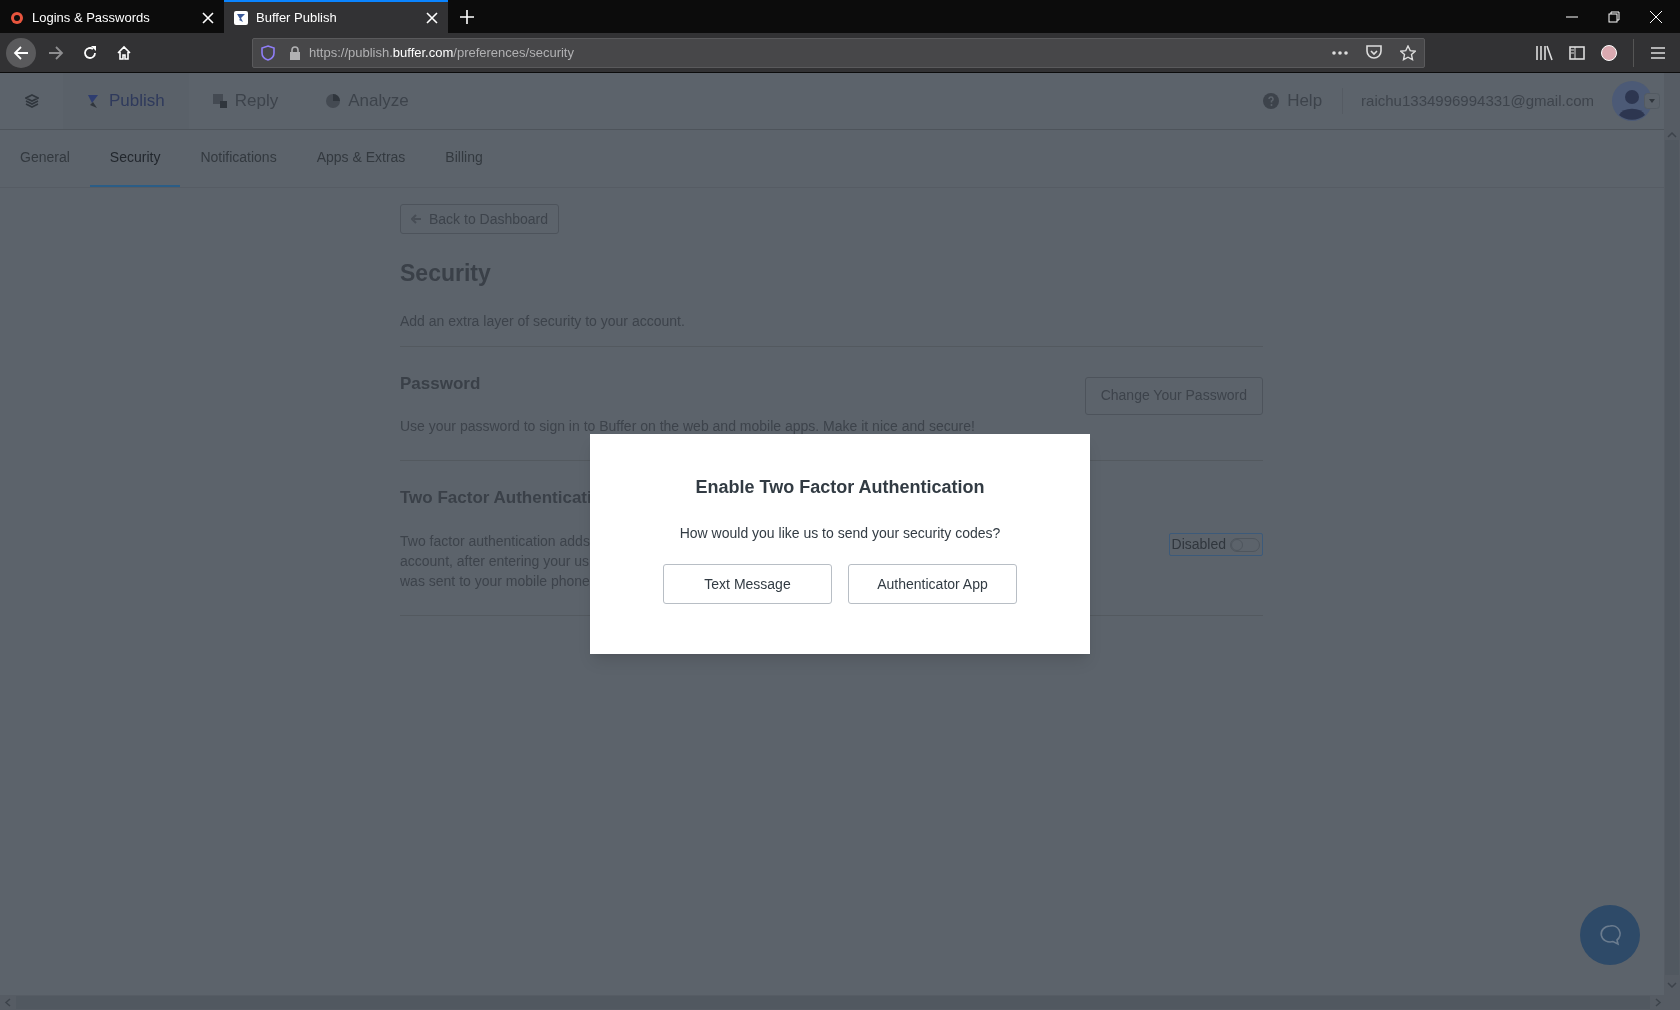 This screenshot has height=1010, width=1680. I want to click on modal-question: How would you like us to send your security codes?, so click(840, 533).